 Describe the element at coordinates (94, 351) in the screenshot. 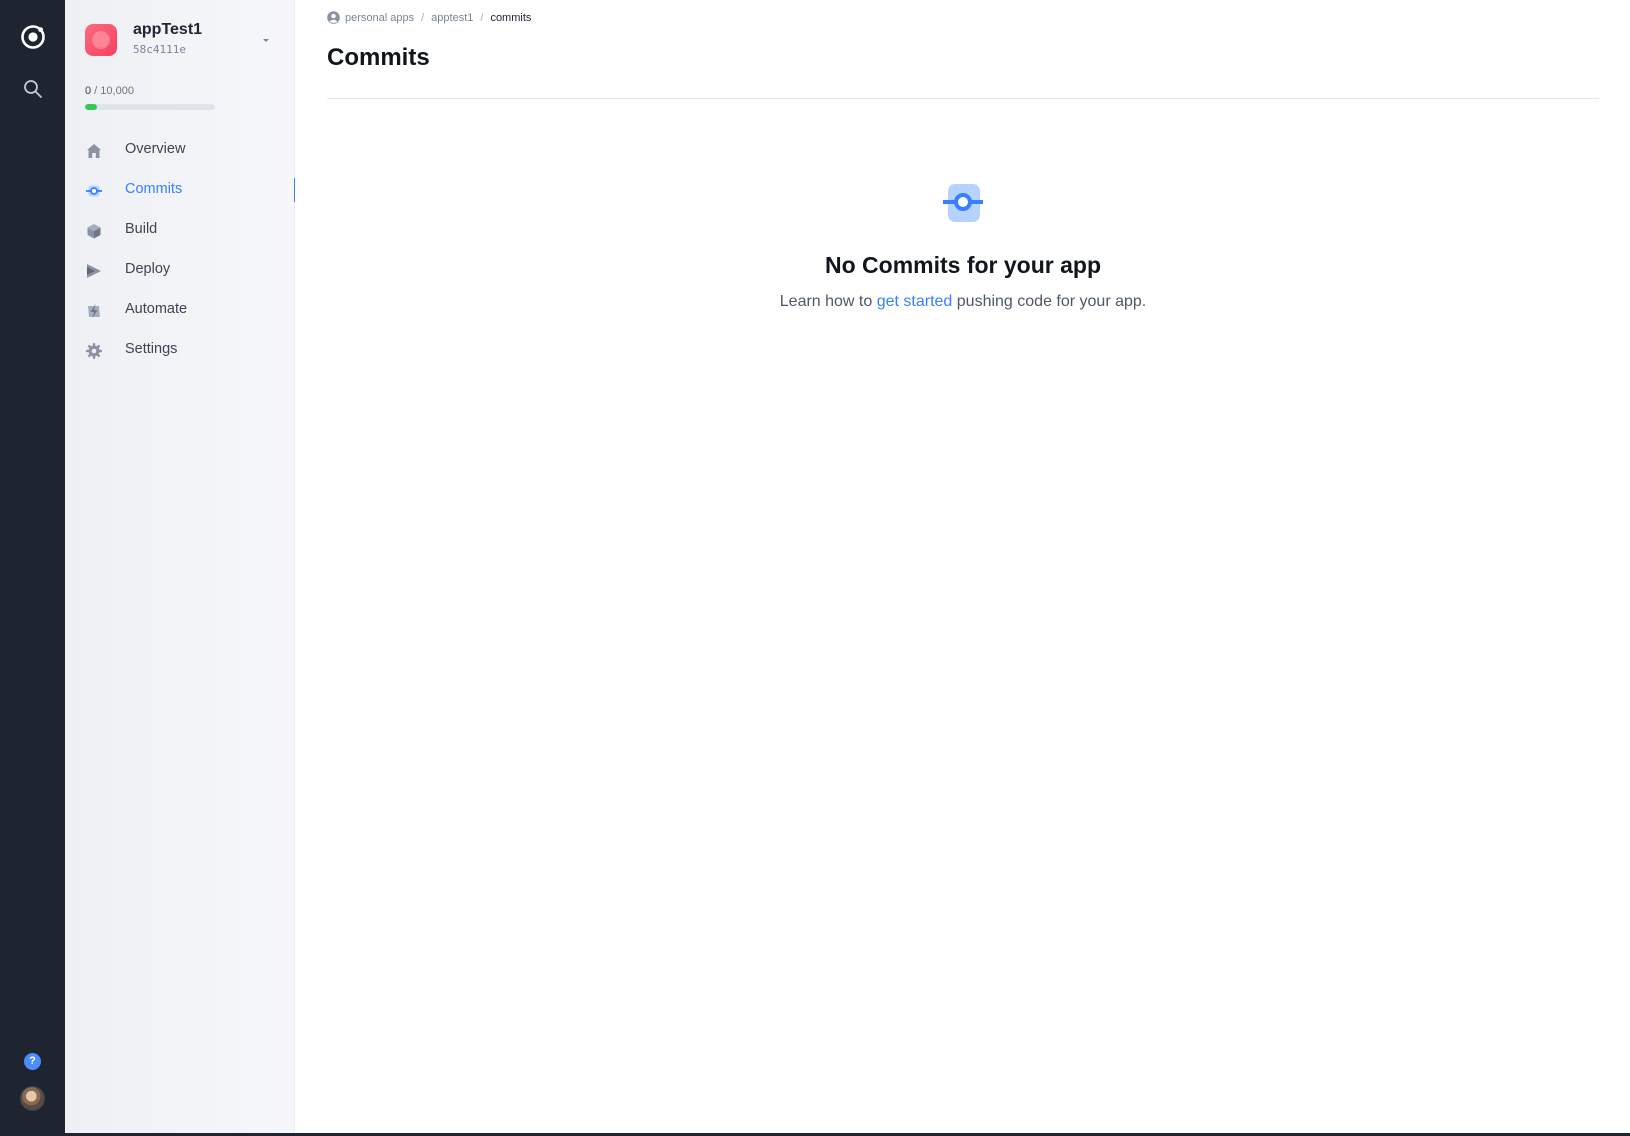

I see `gear-icon` at that location.